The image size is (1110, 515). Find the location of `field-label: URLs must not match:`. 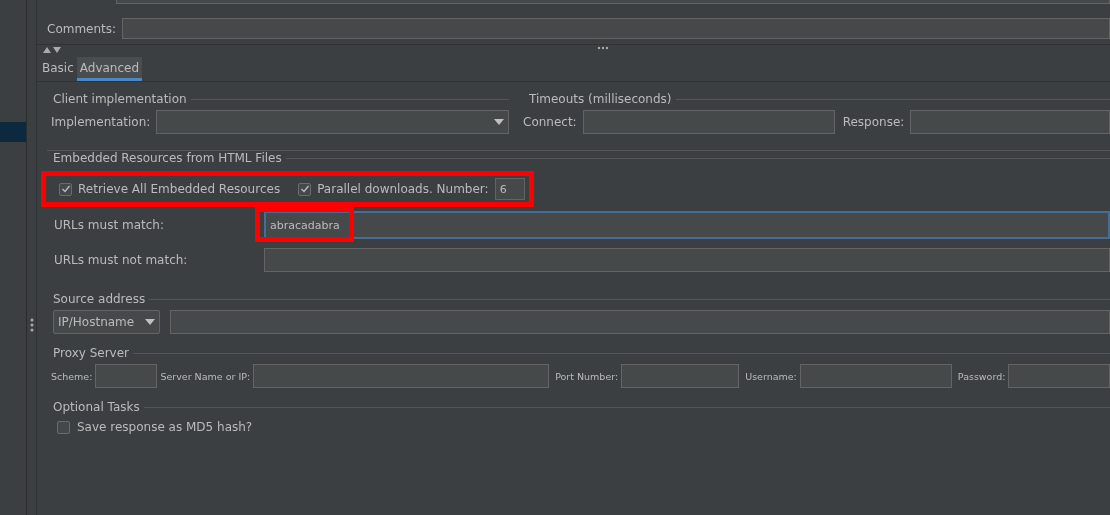

field-label: URLs must not match: is located at coordinates (121, 260).